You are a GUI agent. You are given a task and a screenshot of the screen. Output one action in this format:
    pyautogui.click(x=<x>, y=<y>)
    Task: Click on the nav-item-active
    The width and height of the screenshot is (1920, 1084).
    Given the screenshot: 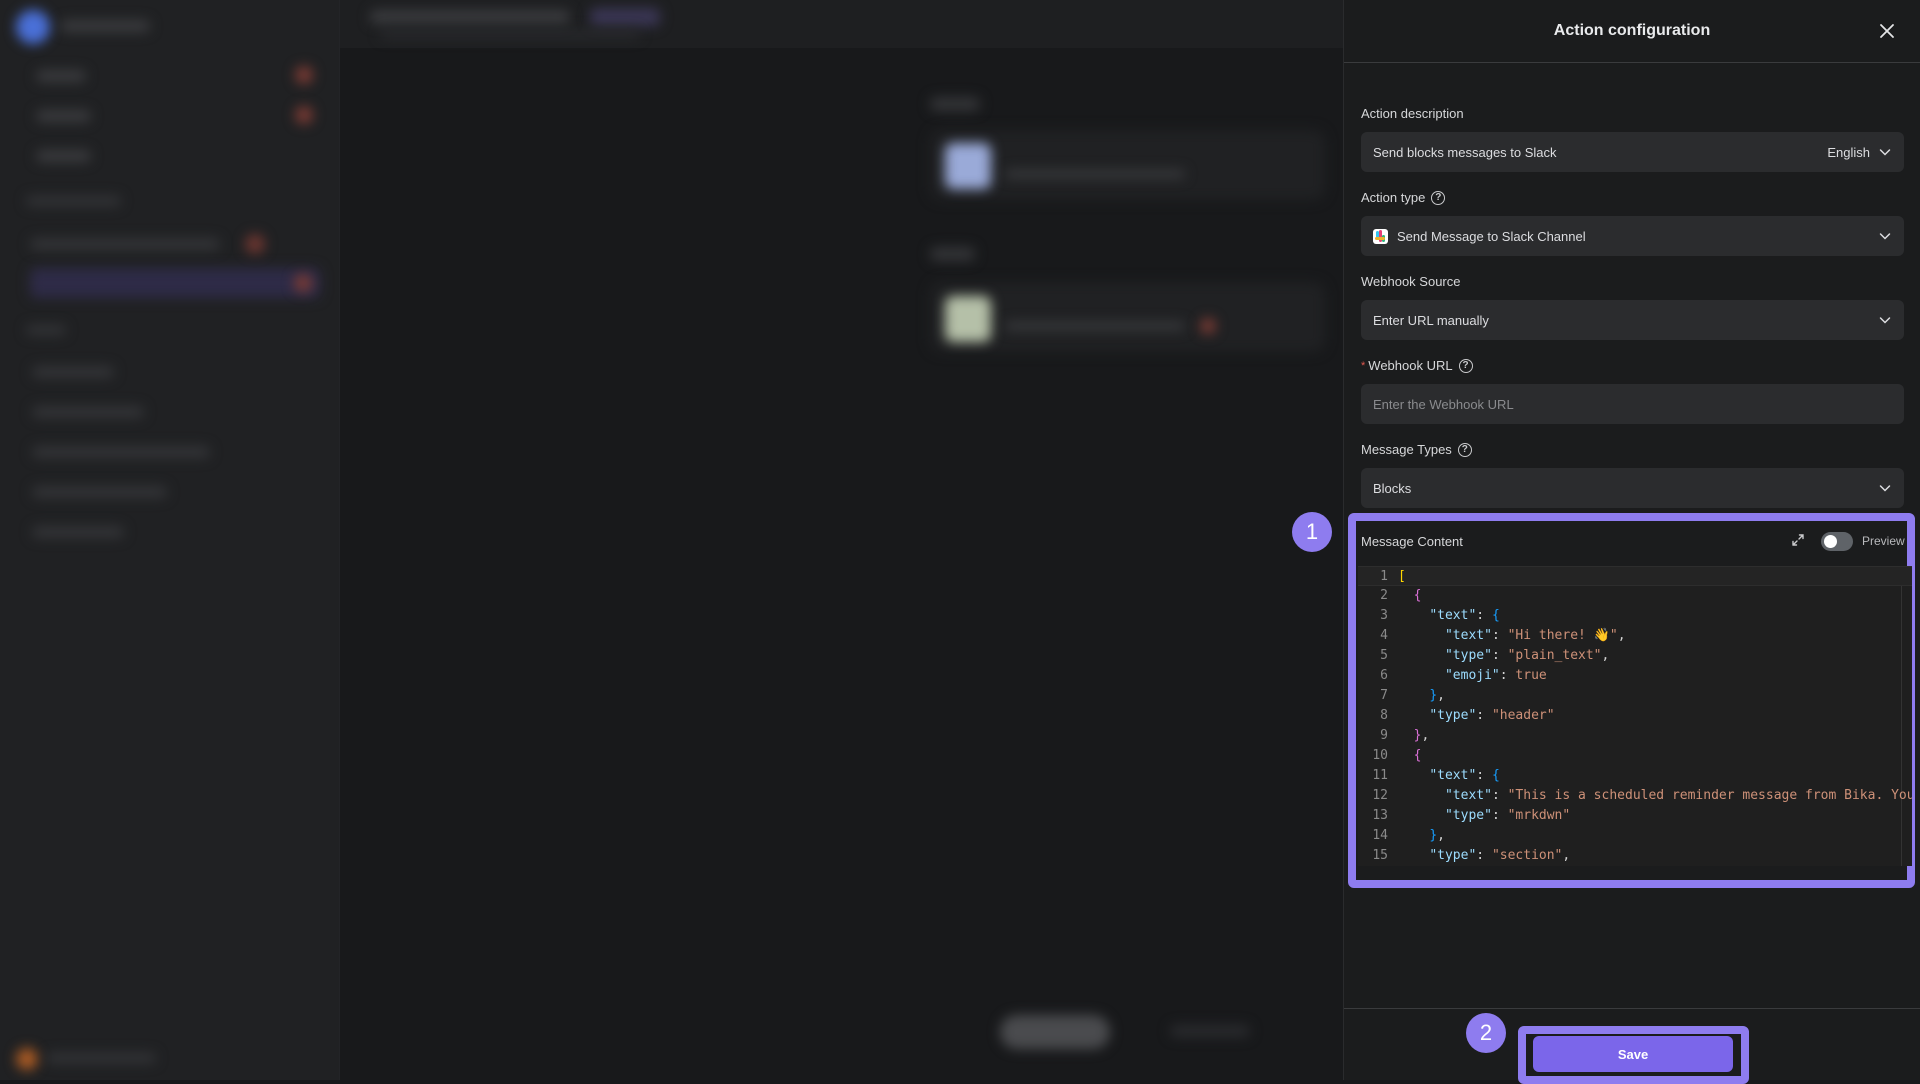 What is the action you would take?
    pyautogui.click(x=175, y=283)
    